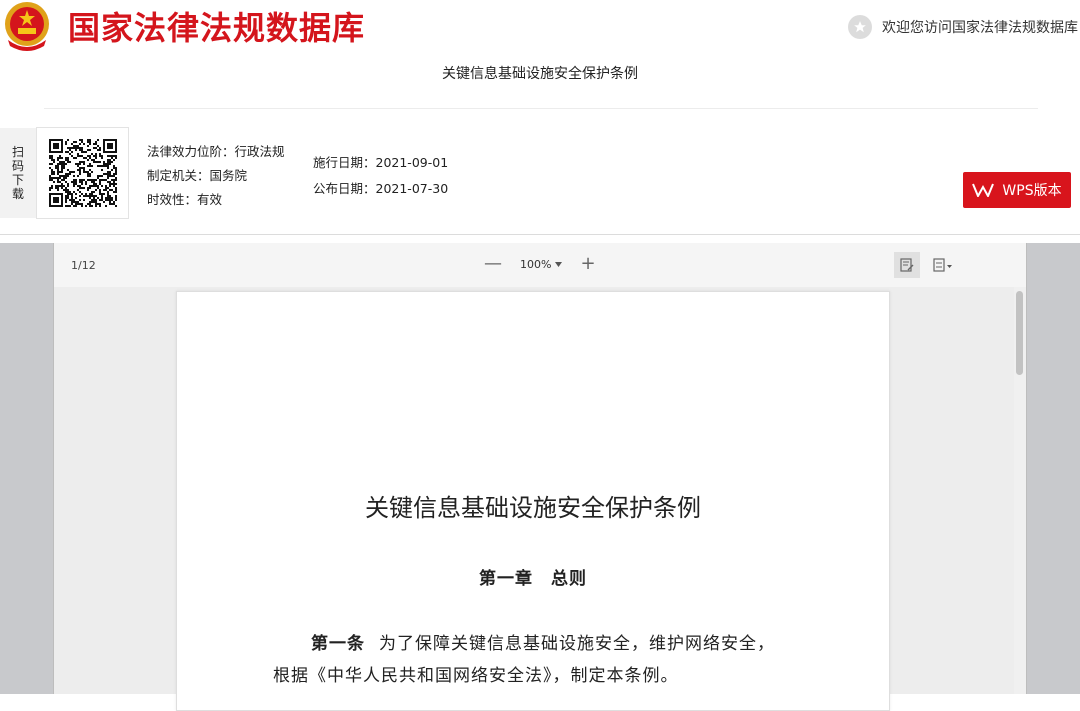 This screenshot has width=1080, height=711. Describe the element at coordinates (983, 190) in the screenshot. I see `wps-logo-icon` at that location.